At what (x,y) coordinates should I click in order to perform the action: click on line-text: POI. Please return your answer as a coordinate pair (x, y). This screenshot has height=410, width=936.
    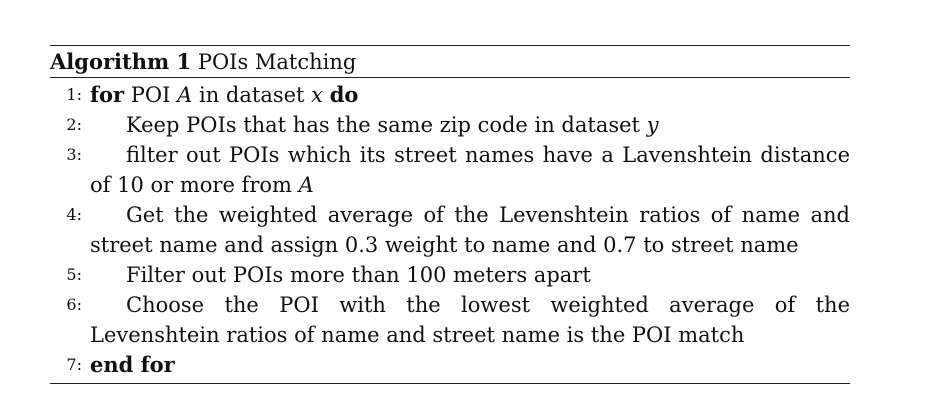
    Looking at the image, I should click on (150, 95).